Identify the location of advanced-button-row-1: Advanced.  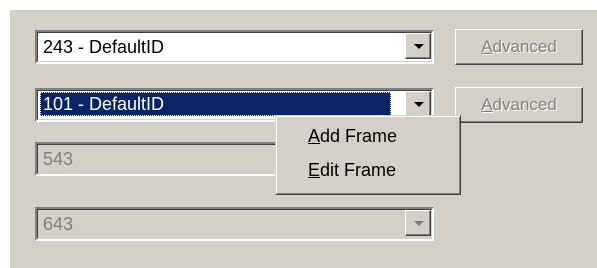
(519, 47).